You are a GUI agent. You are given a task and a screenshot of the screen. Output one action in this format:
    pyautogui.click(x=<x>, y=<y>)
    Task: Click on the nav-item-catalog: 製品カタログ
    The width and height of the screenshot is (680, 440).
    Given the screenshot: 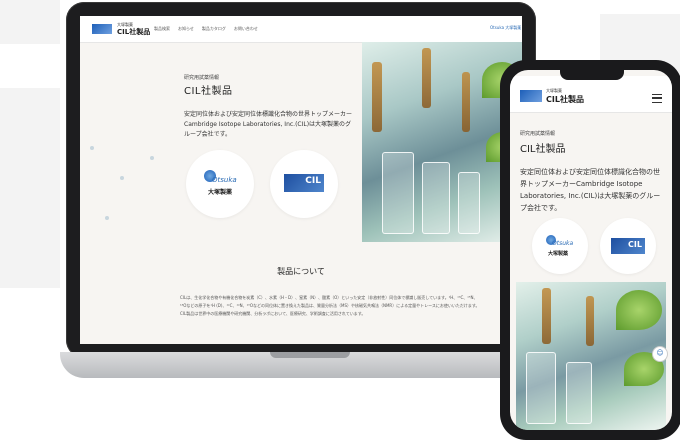 What is the action you would take?
    pyautogui.click(x=214, y=29)
    